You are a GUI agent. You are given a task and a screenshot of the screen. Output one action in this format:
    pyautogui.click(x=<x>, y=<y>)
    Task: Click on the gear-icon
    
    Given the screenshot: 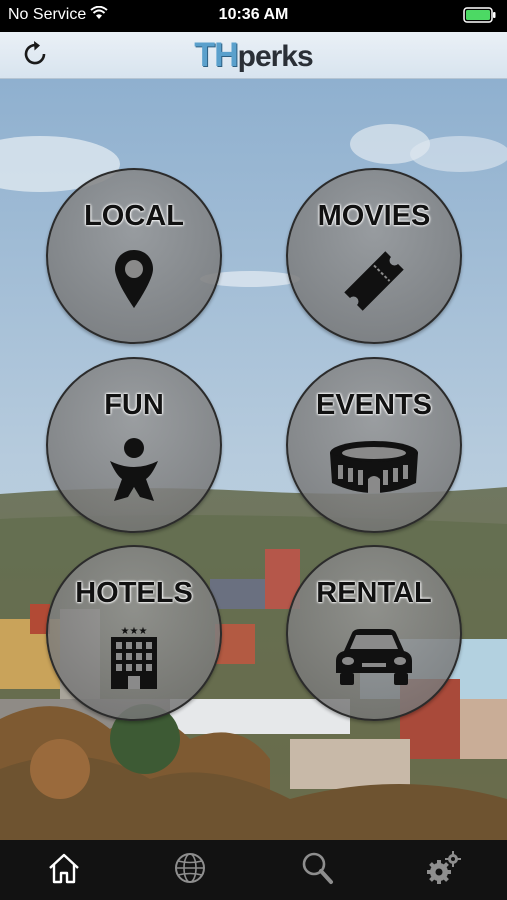 What is the action you would take?
    pyautogui.click(x=443, y=868)
    